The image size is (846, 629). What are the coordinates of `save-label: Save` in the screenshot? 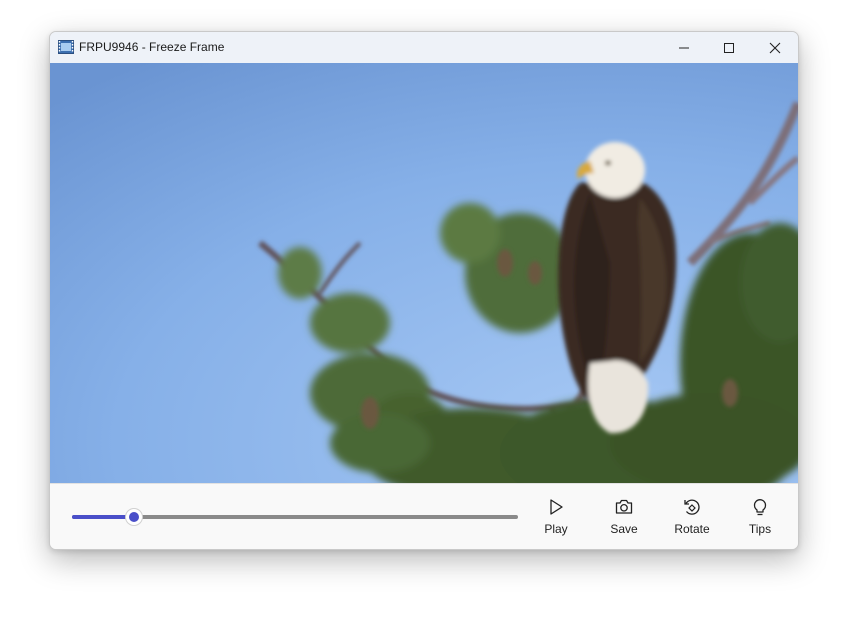 It's located at (624, 529).